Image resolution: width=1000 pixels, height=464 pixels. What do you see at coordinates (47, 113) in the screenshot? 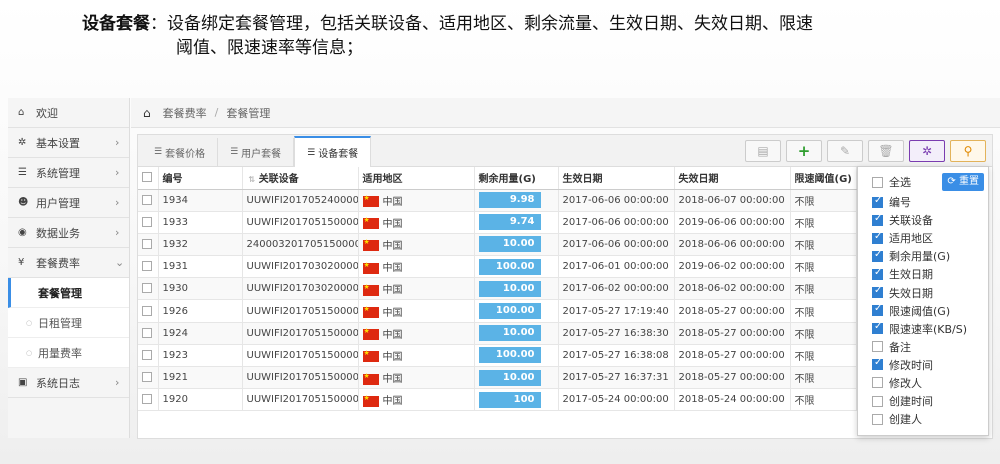
I see `sidebar-item-label: 欢迎` at bounding box center [47, 113].